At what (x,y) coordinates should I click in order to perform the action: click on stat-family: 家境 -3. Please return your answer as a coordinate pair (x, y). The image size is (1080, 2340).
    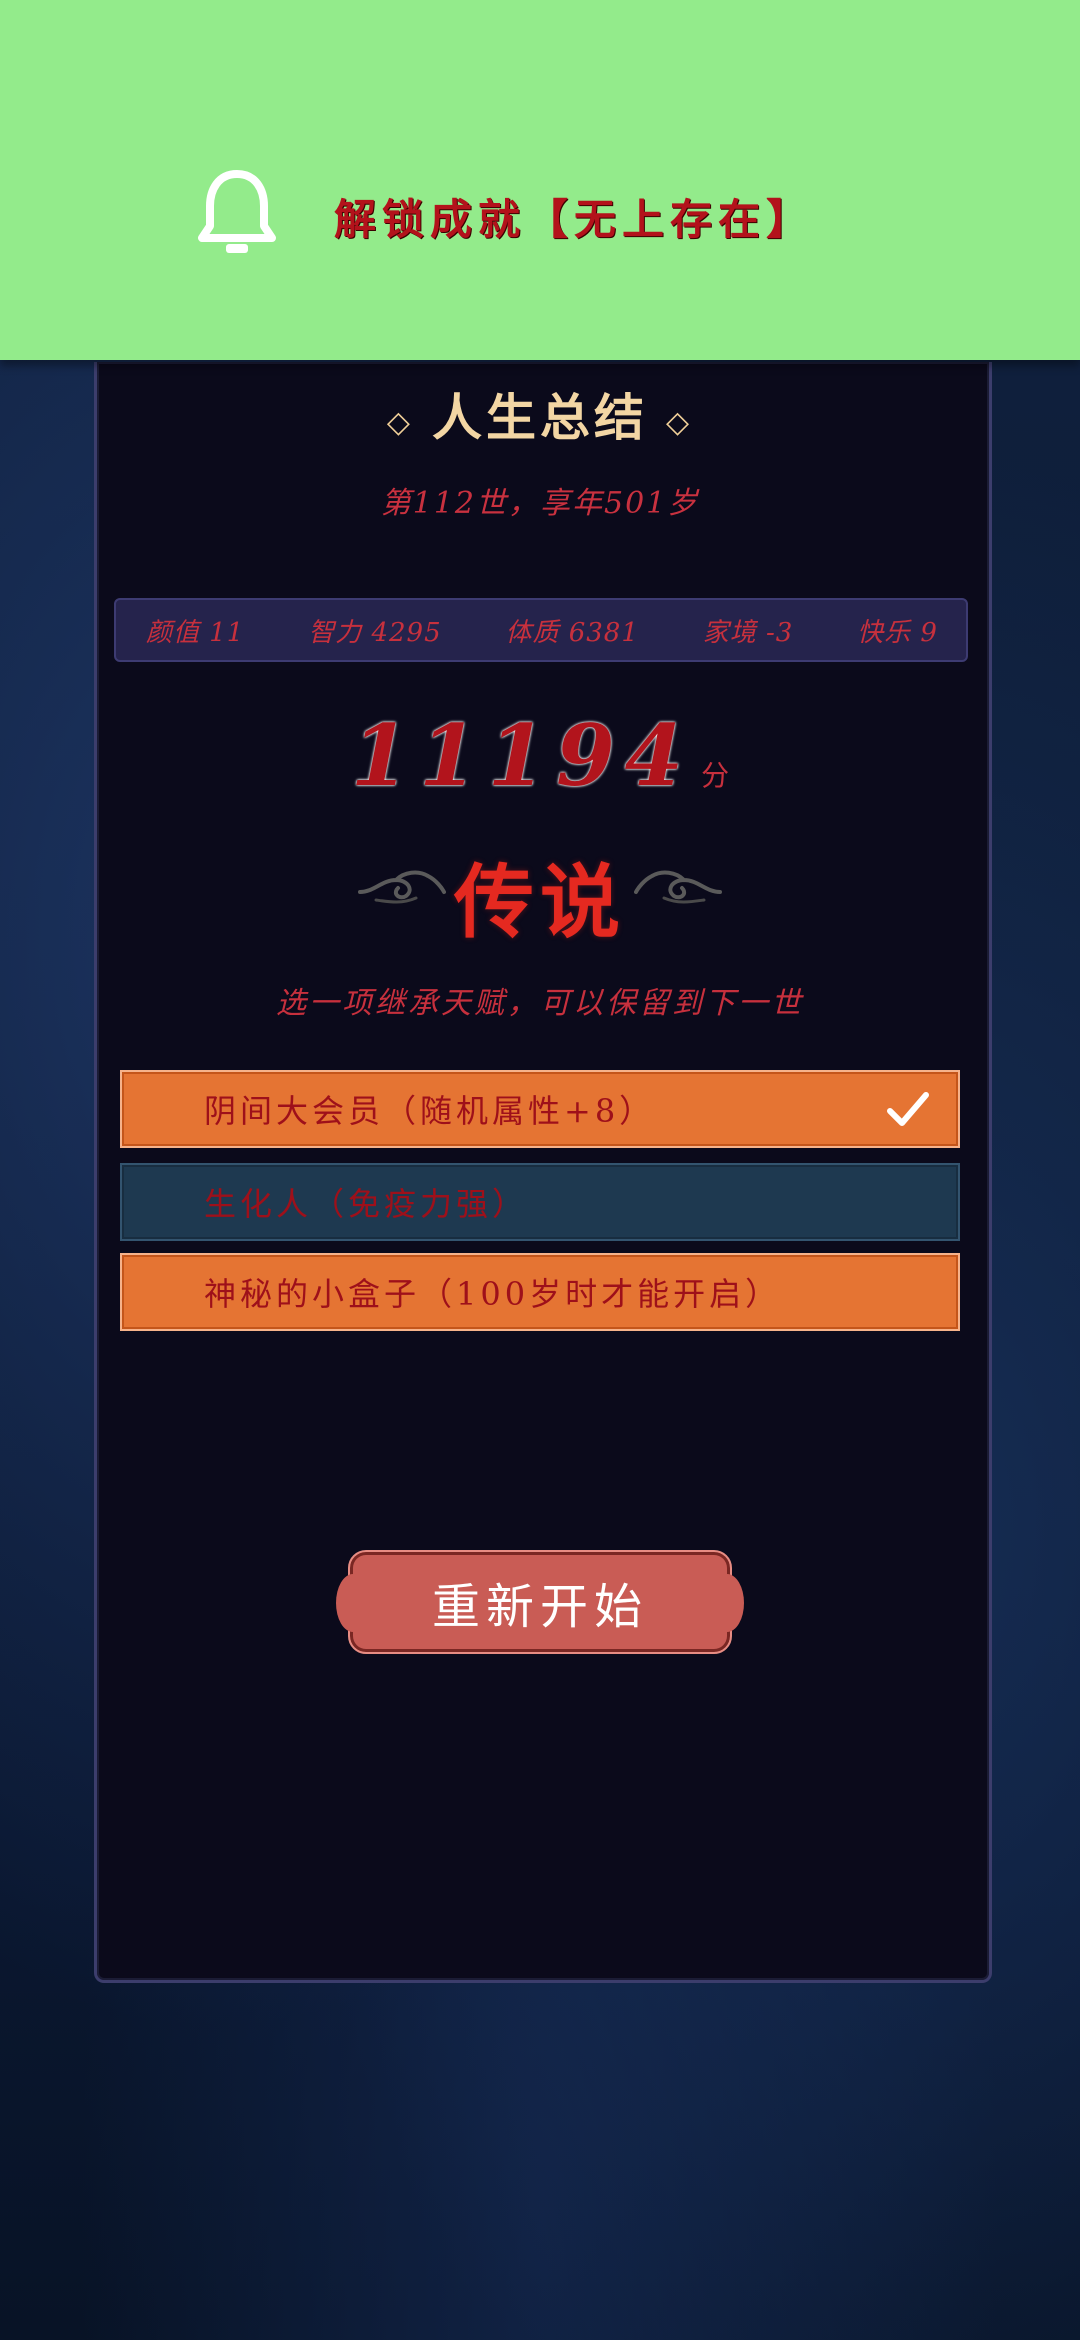
    Looking at the image, I should click on (748, 632).